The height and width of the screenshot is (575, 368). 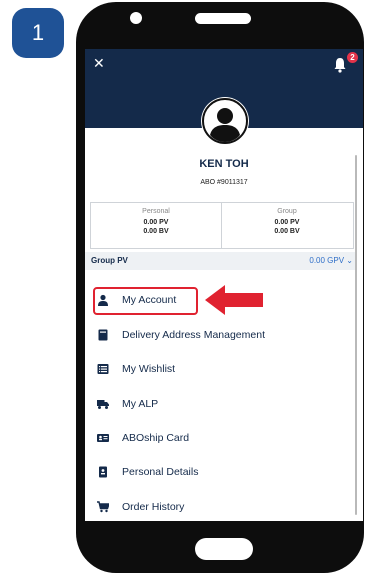 I want to click on group-title: Group, so click(x=287, y=211).